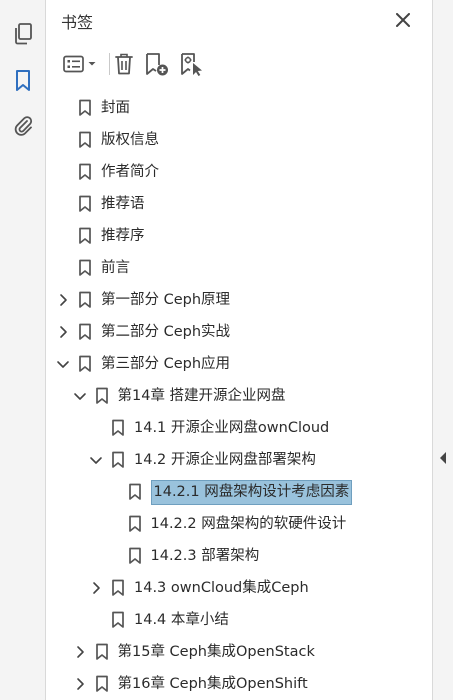 Image resolution: width=453 pixels, height=700 pixels. What do you see at coordinates (239, 332) in the screenshot?
I see `bookmark-item: 第二部分 Ceph实战` at bounding box center [239, 332].